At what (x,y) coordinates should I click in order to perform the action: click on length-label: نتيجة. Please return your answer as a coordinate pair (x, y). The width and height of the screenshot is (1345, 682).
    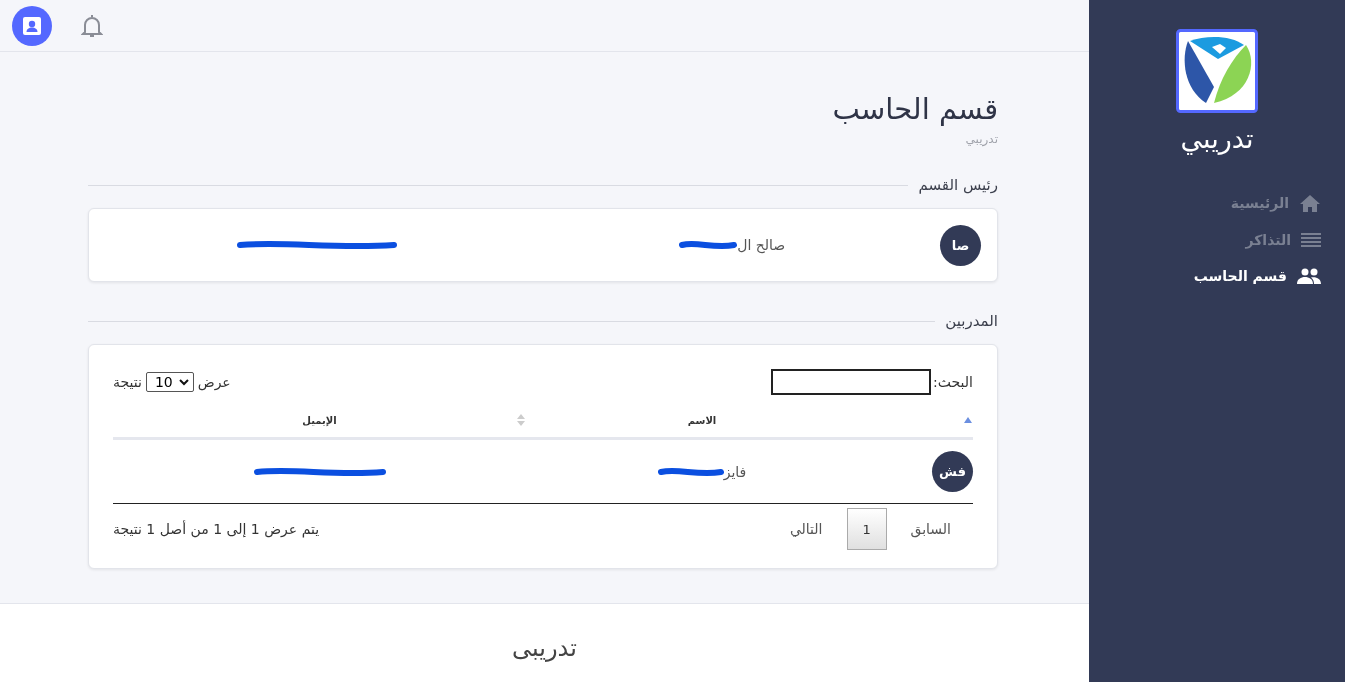
    Looking at the image, I should click on (127, 382).